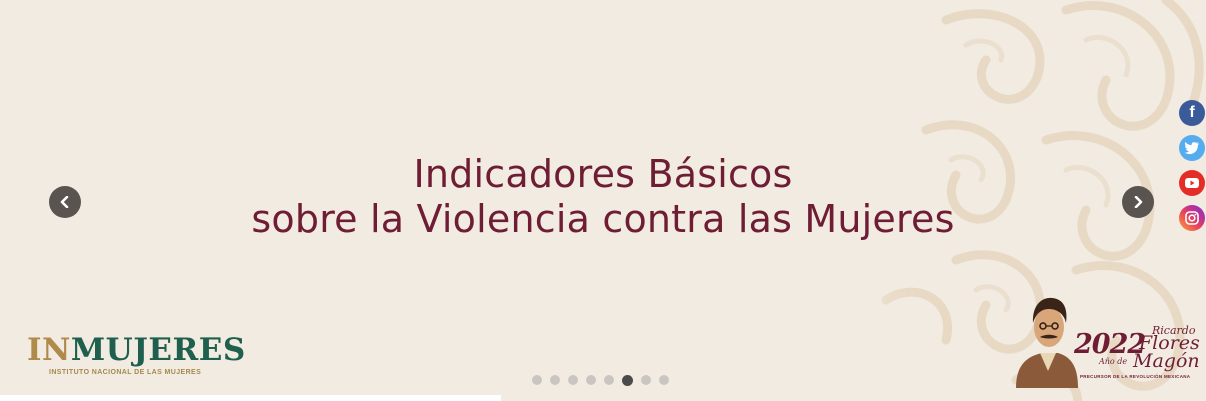 This screenshot has width=1206, height=401. I want to click on youtube-link, so click(1192, 183).